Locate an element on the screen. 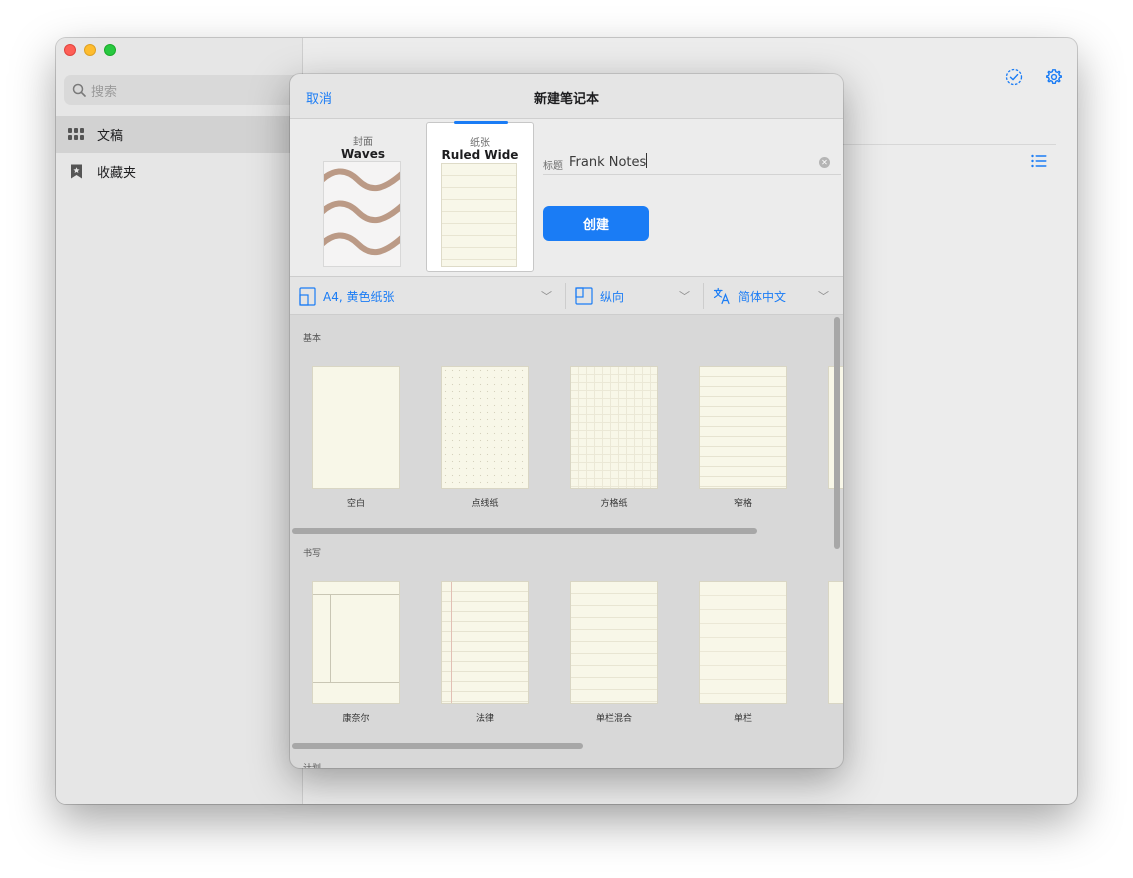 This screenshot has width=1133, height=878. vertical-scrollbar is located at coordinates (837, 433).